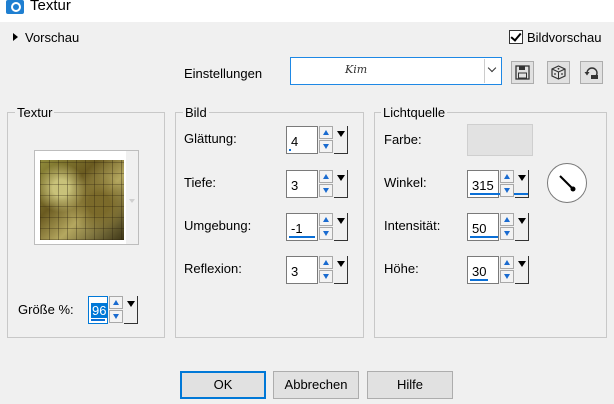 This screenshot has height=404, width=614. Describe the element at coordinates (213, 268) in the screenshot. I see `reflexion-label: Reflexion:` at that location.